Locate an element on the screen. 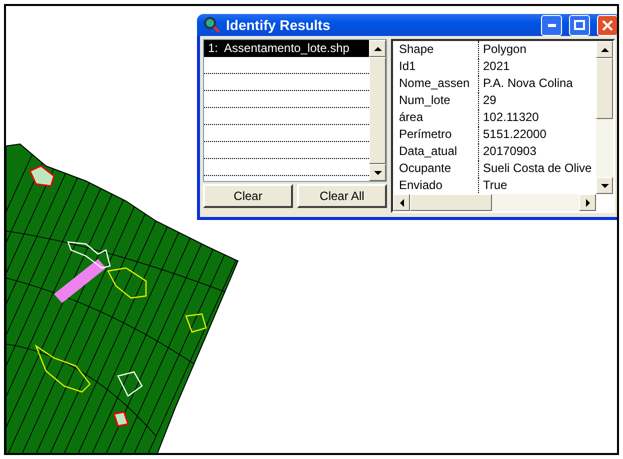 This screenshot has width=623, height=459. scroll-left-arrow-icon is located at coordinates (402, 203).